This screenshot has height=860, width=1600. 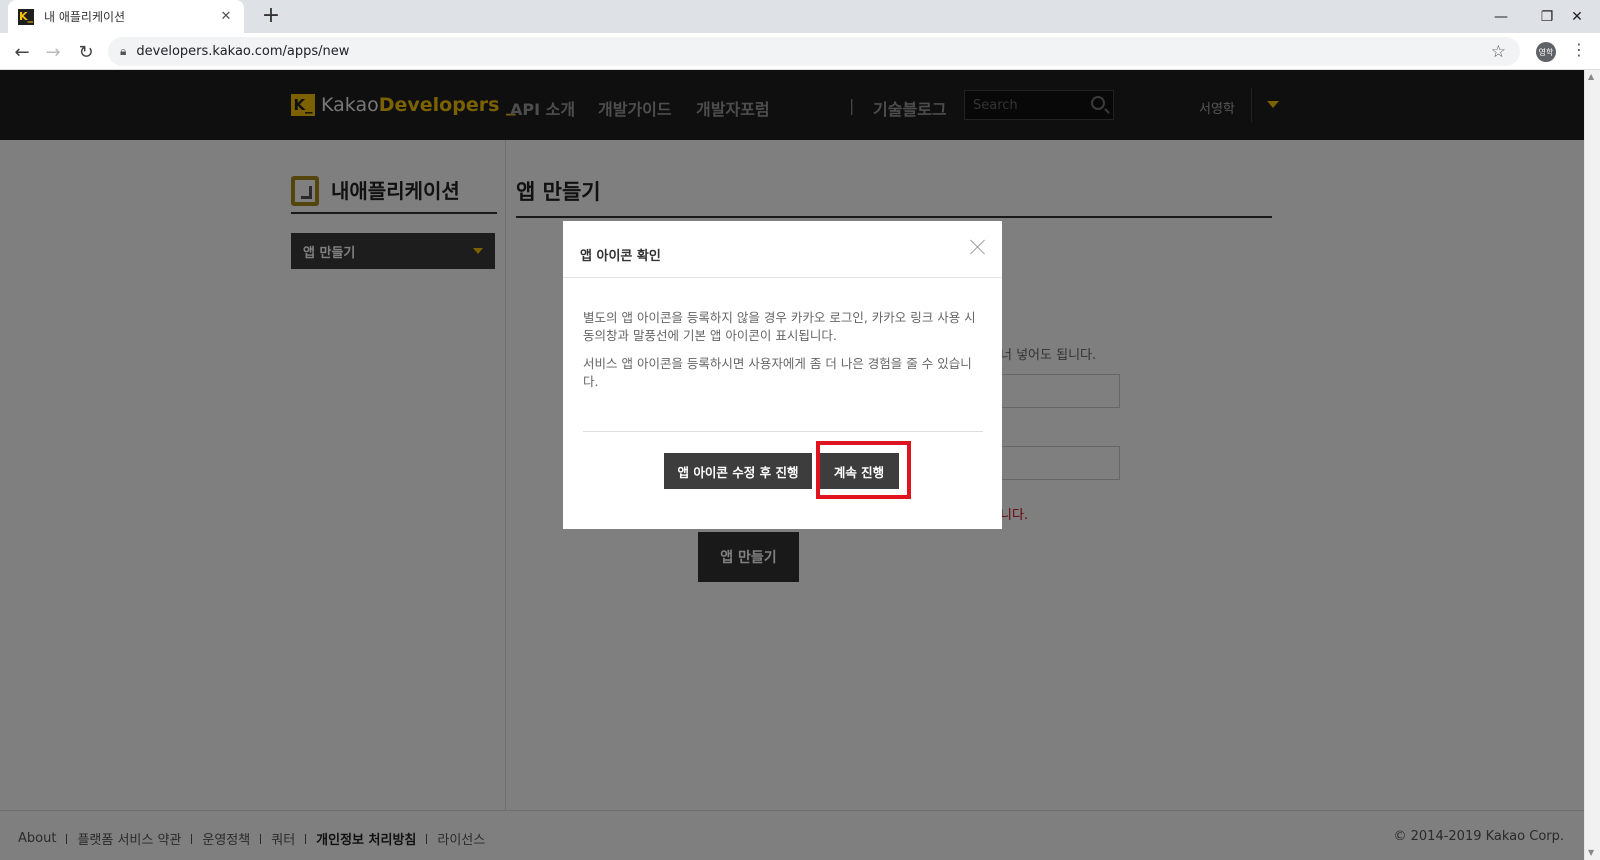 What do you see at coordinates (978, 247) in the screenshot?
I see `close-icon` at bounding box center [978, 247].